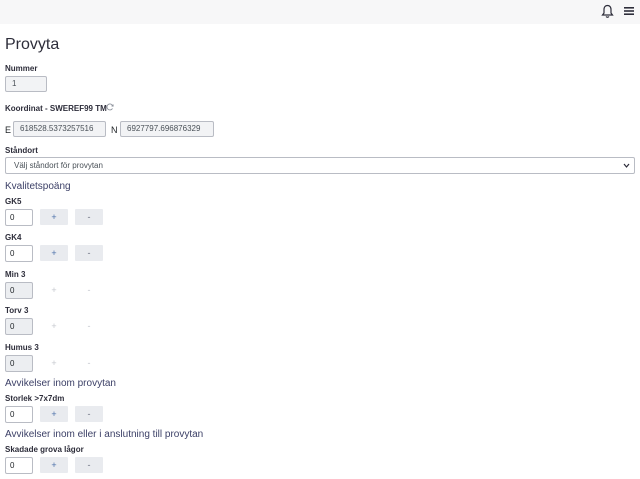  What do you see at coordinates (17, 310) in the screenshot?
I see `torv3-label: Torv 3` at bounding box center [17, 310].